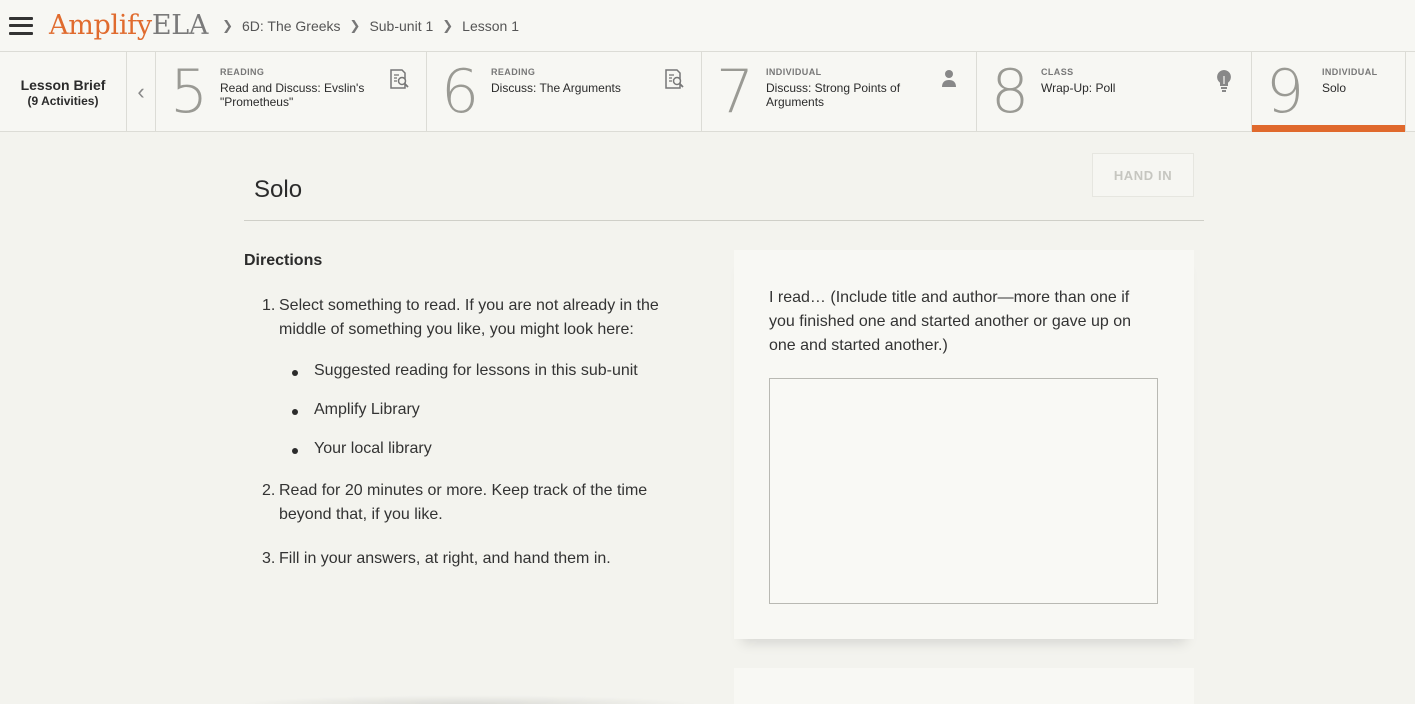  What do you see at coordinates (283, 260) in the screenshot?
I see `directions-heading: Directions` at bounding box center [283, 260].